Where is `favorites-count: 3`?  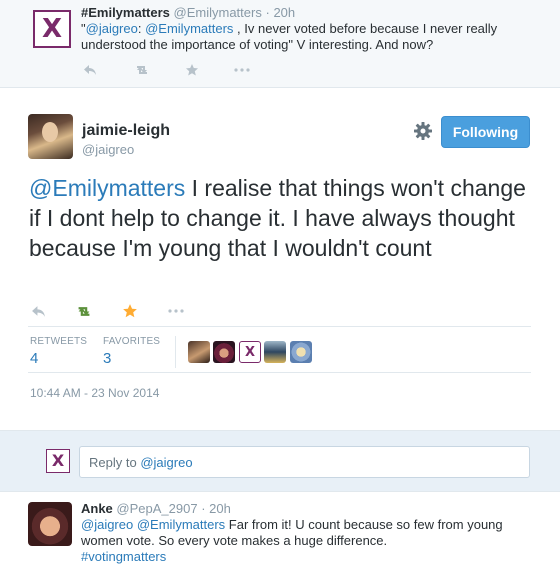
favorites-count: 3 is located at coordinates (131, 358).